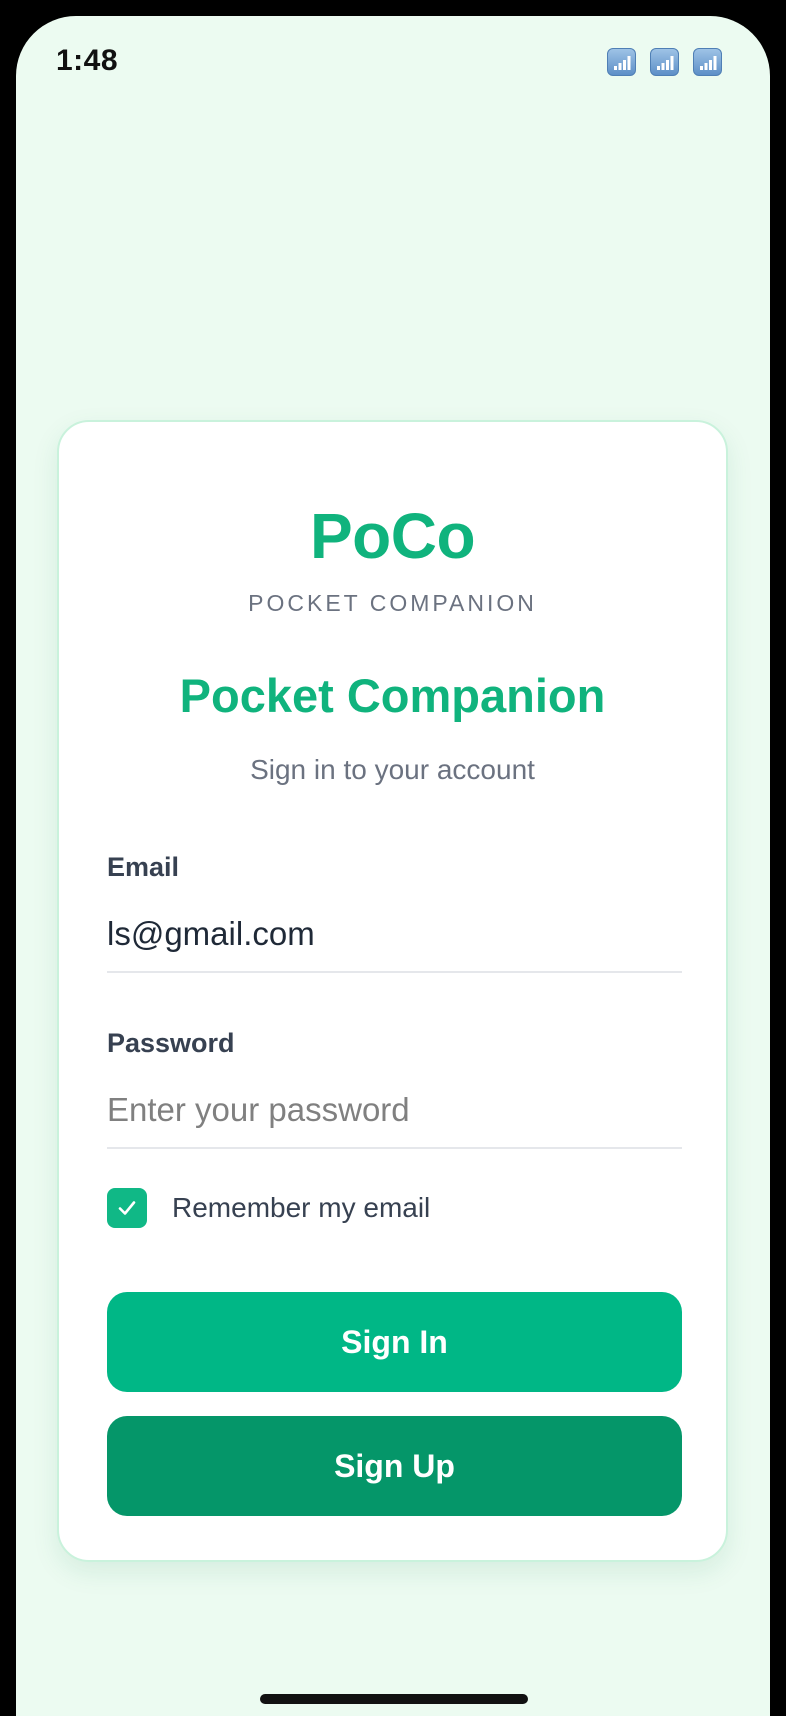  I want to click on brand-logo: PoCo, so click(392, 536).